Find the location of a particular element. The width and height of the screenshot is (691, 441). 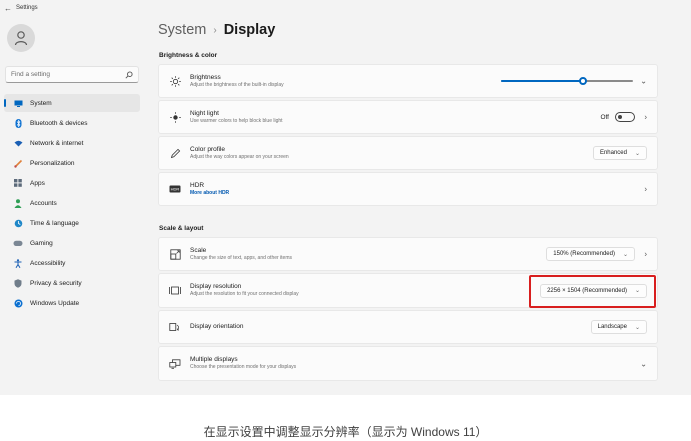

user-icon is located at coordinates (21, 38).